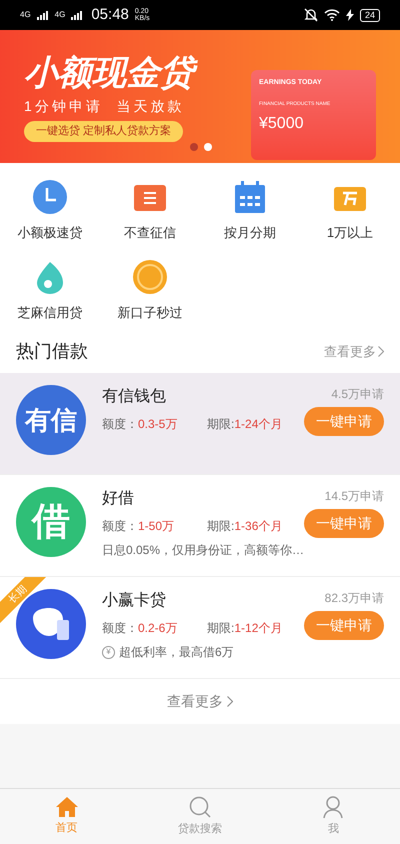 This screenshot has width=400, height=844. What do you see at coordinates (150, 210) in the screenshot?
I see `category-item: 不查征信` at bounding box center [150, 210].